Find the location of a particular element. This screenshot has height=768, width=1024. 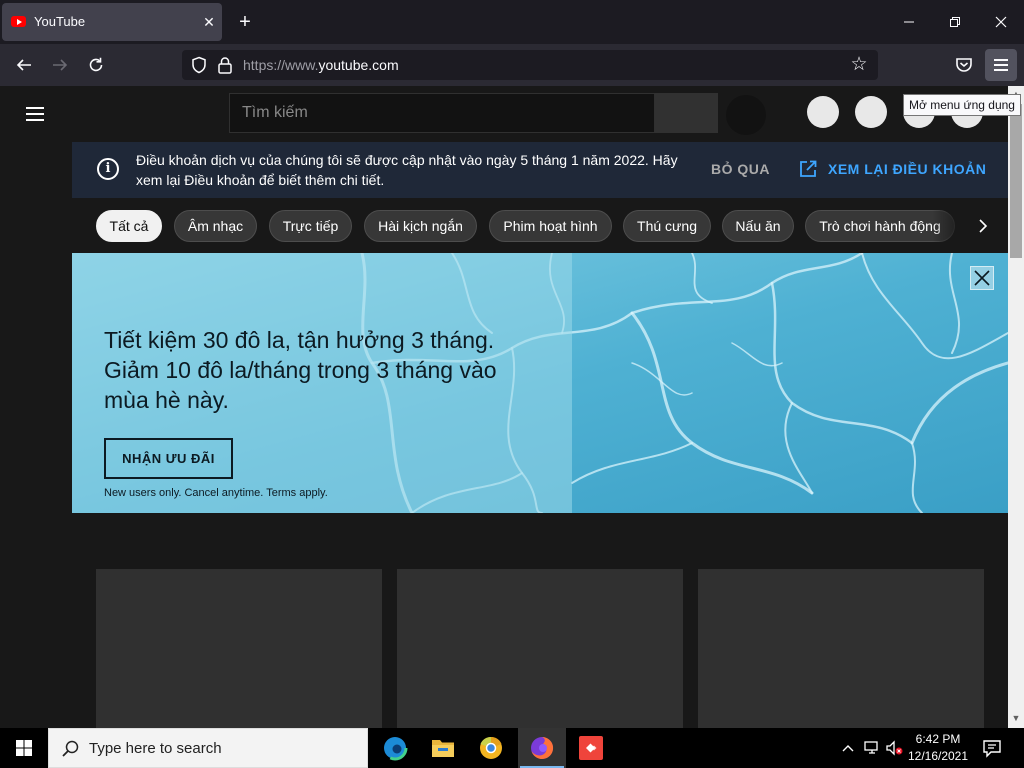

close-icon is located at coordinates (982, 278).